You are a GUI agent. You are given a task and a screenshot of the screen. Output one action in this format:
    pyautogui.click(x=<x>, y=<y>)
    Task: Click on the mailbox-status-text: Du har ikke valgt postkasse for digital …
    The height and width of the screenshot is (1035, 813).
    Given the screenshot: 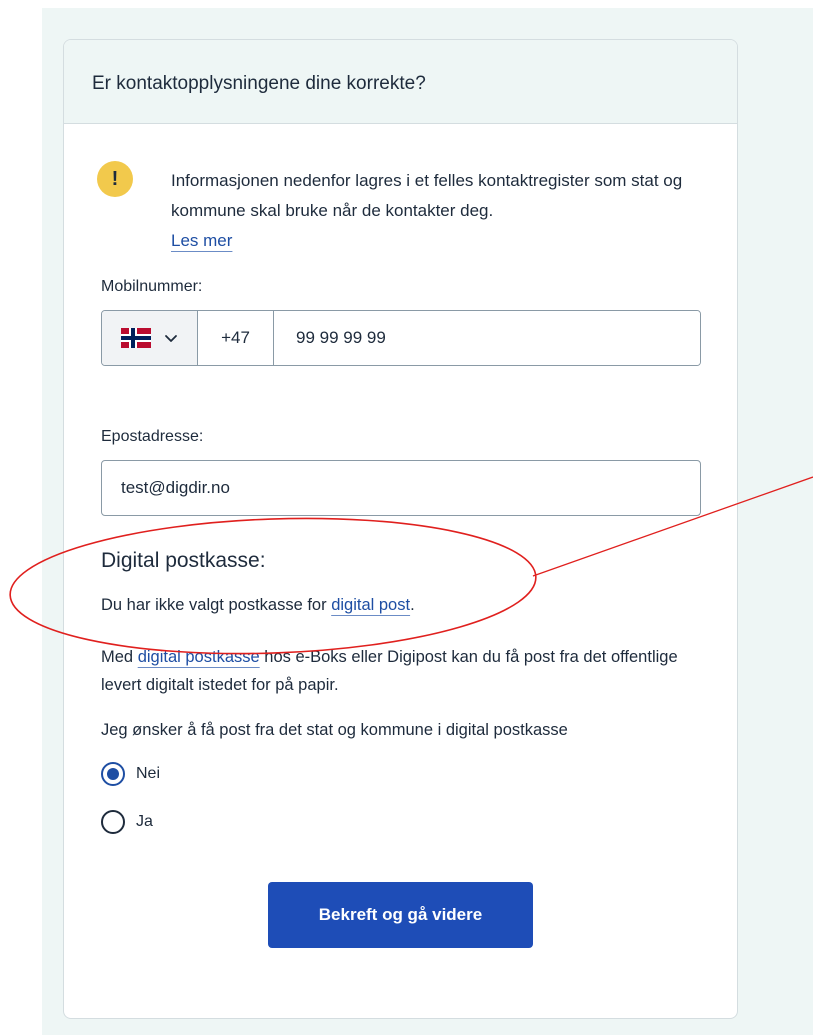 What is the action you would take?
    pyautogui.click(x=406, y=605)
    